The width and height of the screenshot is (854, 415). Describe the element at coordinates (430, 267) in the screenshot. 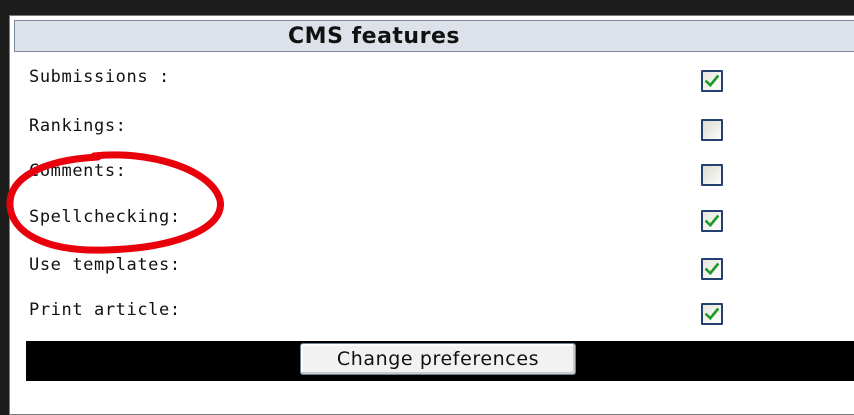

I see `feature-row-use-templates: Use templates:` at that location.